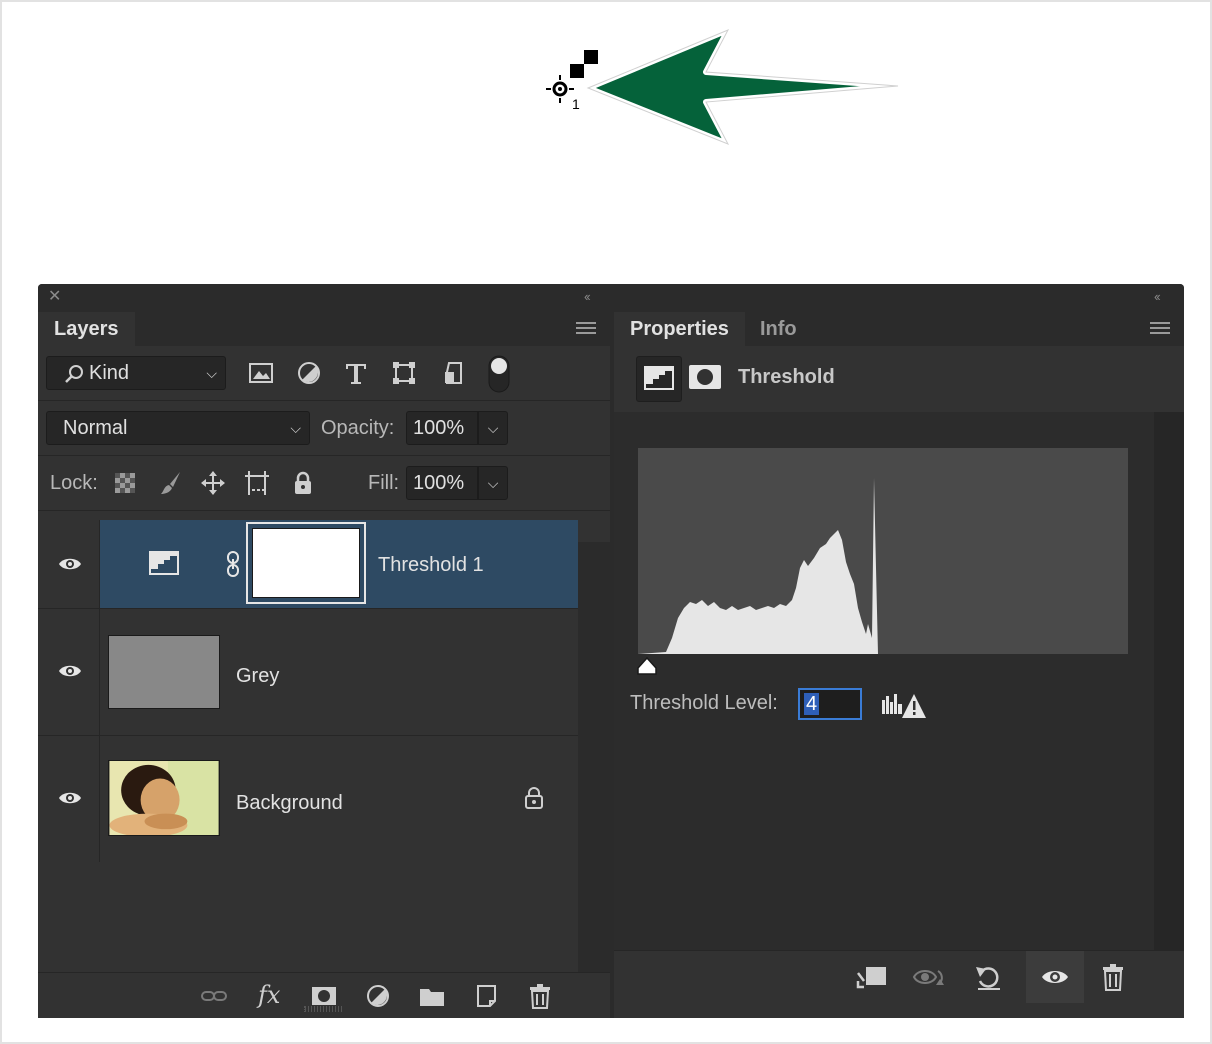 The height and width of the screenshot is (1044, 1212). What do you see at coordinates (178, 428) in the screenshot?
I see `blend-mode-select: Normal ⌵` at bounding box center [178, 428].